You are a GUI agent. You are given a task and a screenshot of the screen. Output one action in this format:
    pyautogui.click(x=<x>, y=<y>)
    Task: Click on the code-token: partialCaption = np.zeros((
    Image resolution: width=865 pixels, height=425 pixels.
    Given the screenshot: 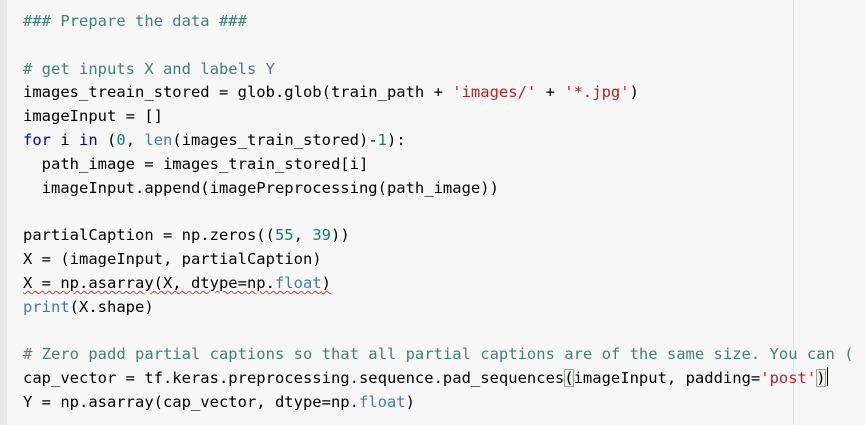 What is the action you would take?
    pyautogui.click(x=149, y=235)
    